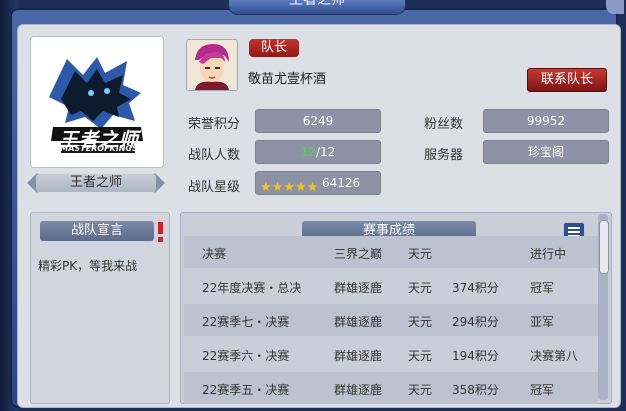 This screenshot has width=626, height=411. I want to click on captain-avatar, so click(212, 65).